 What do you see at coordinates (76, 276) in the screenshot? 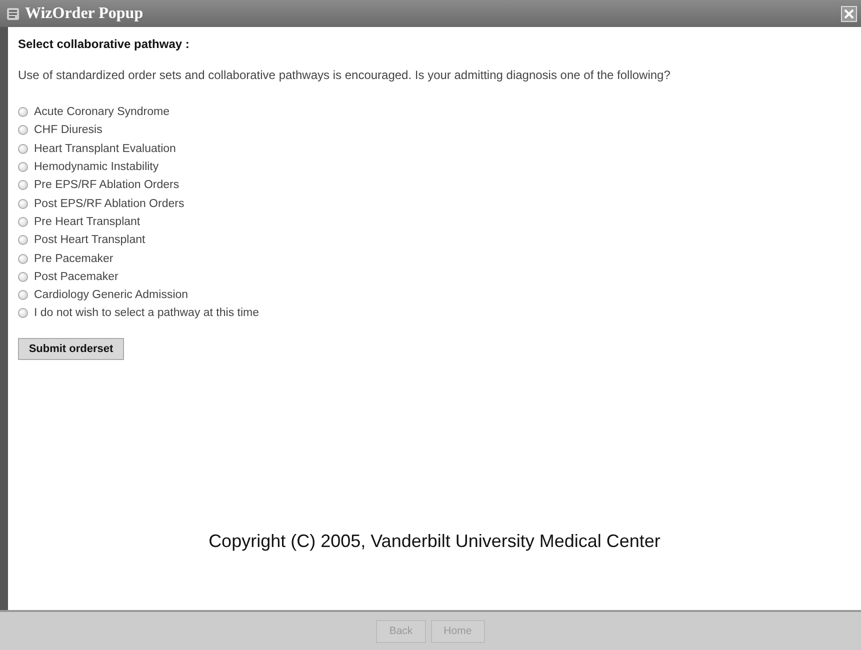
I see `option-label: Post Pacemaker` at bounding box center [76, 276].